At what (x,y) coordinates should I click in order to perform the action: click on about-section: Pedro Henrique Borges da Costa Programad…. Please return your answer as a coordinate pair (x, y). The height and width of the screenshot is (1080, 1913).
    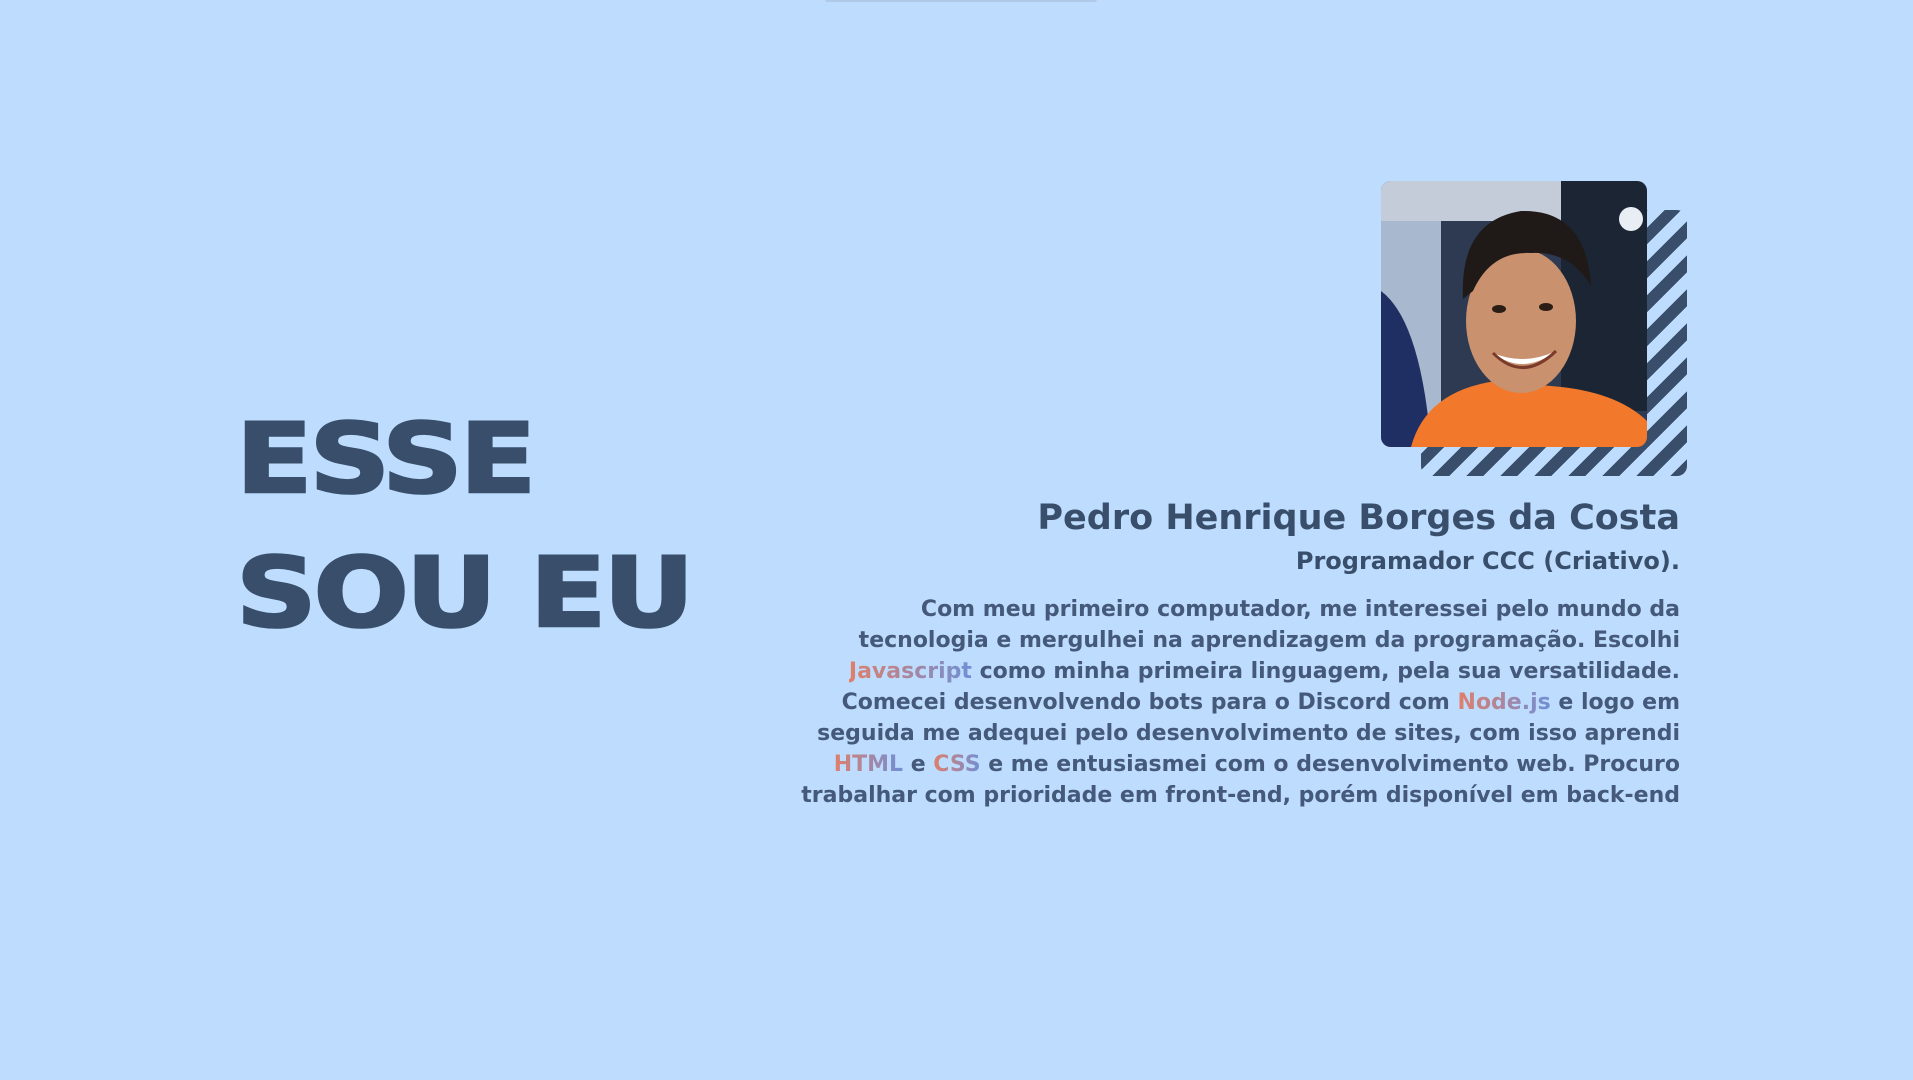
    Looking at the image, I should click on (1240, 652).